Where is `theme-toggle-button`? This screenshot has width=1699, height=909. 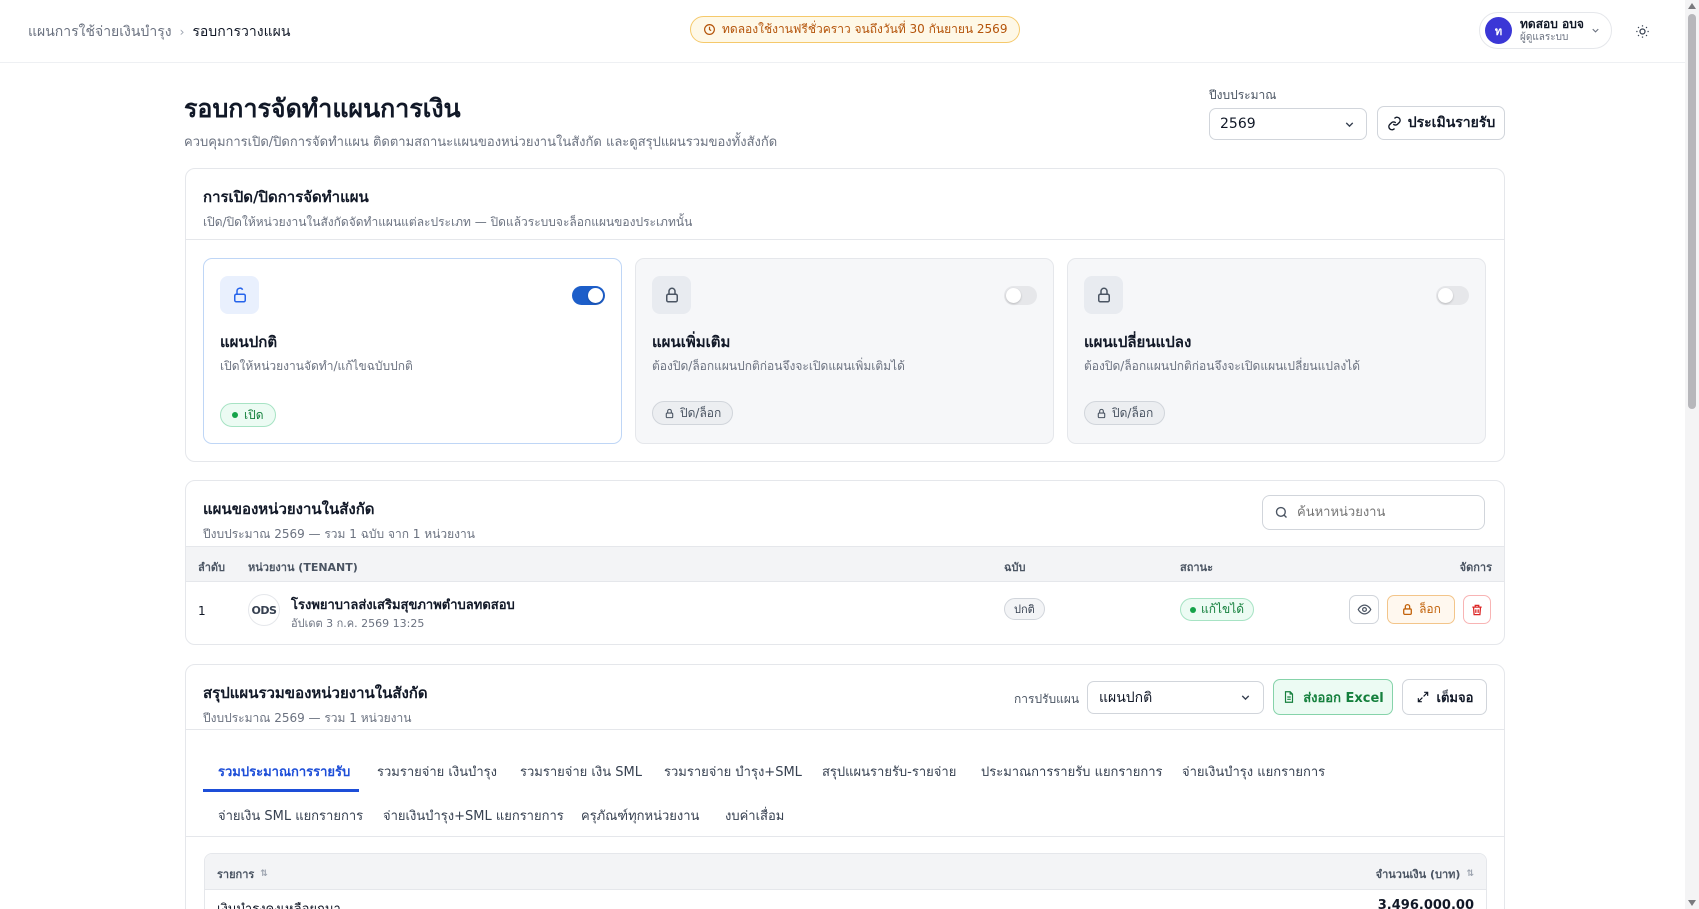 theme-toggle-button is located at coordinates (1642, 31).